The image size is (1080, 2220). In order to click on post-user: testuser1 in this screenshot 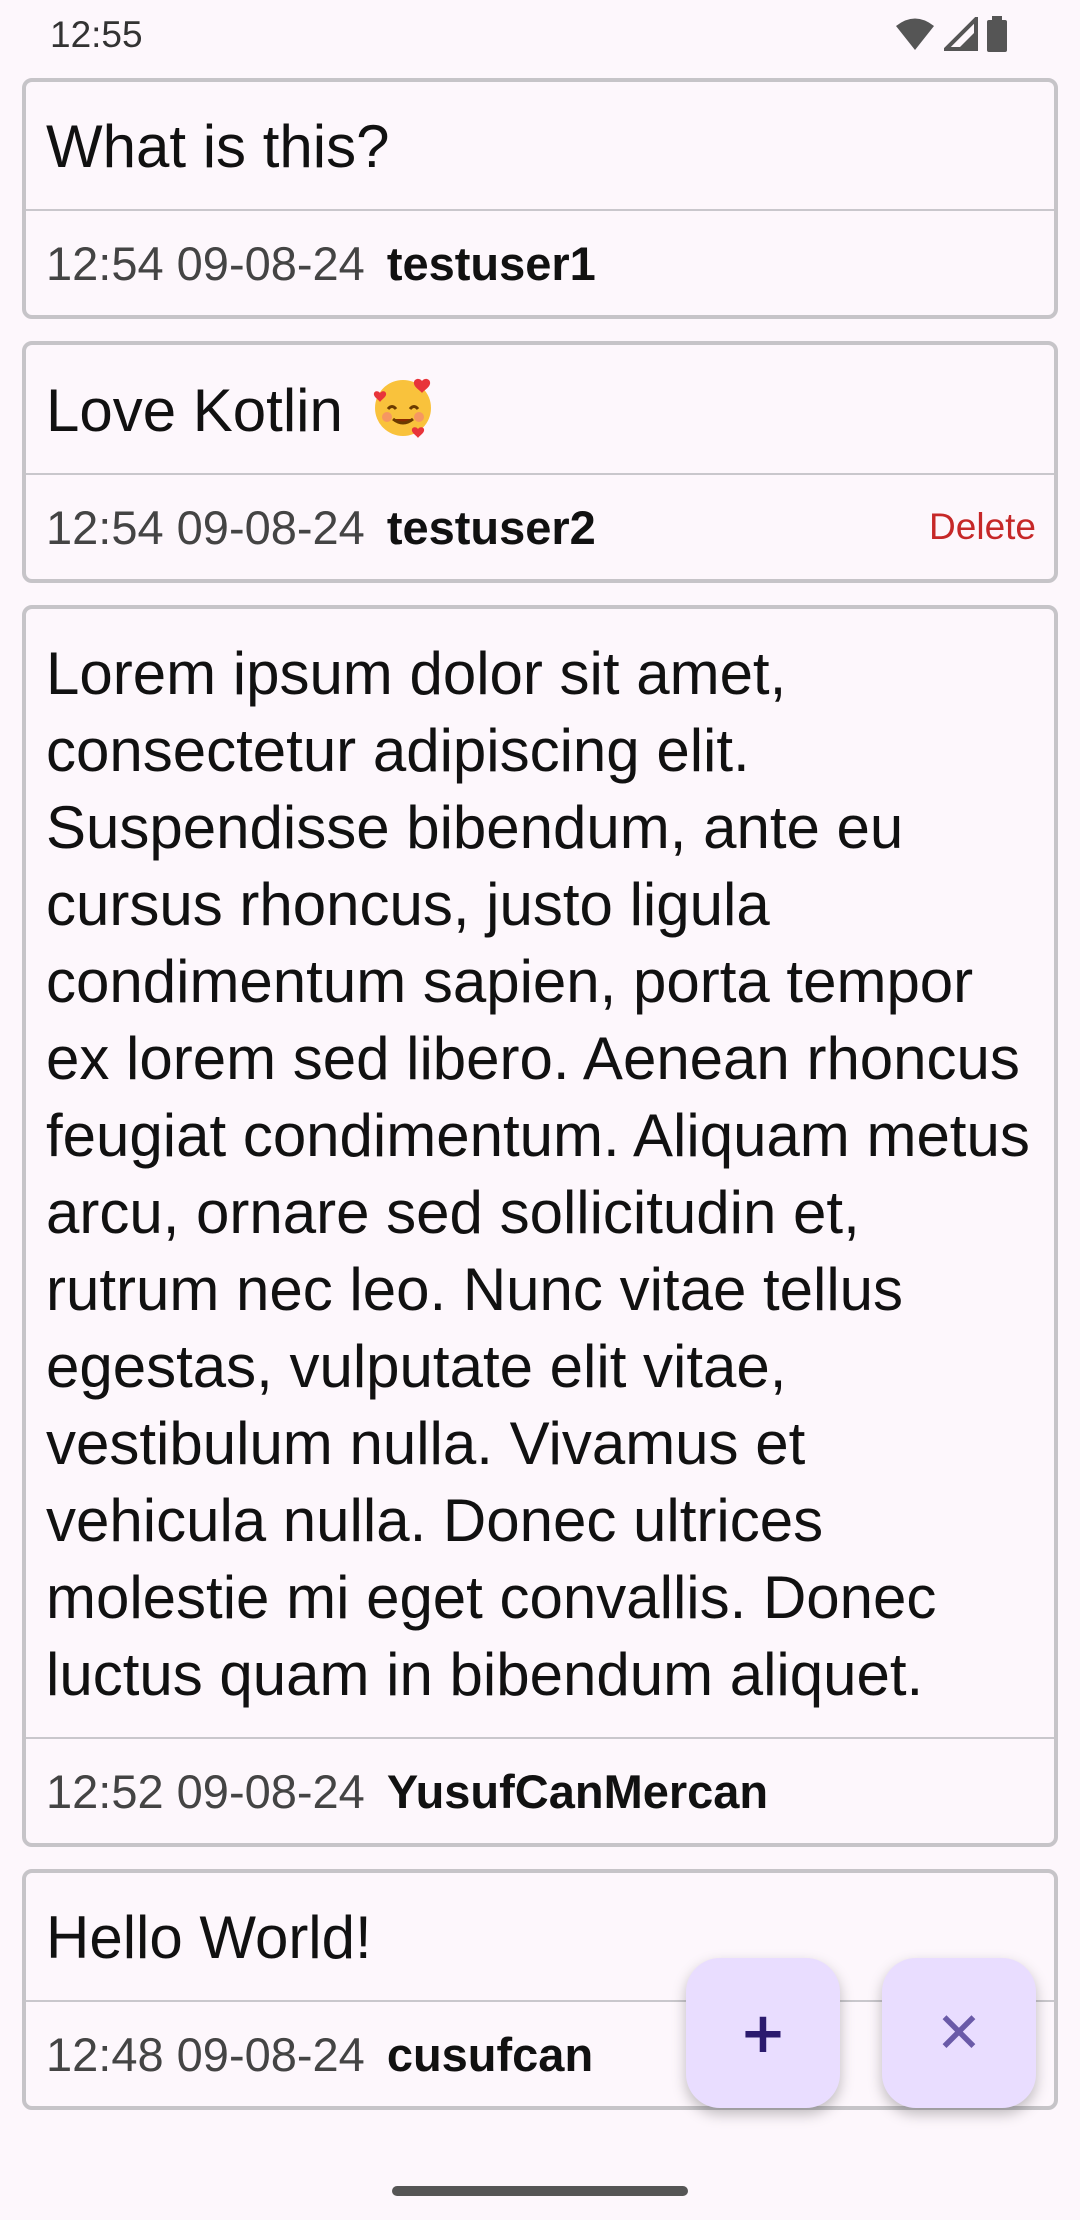, I will do `click(491, 263)`.